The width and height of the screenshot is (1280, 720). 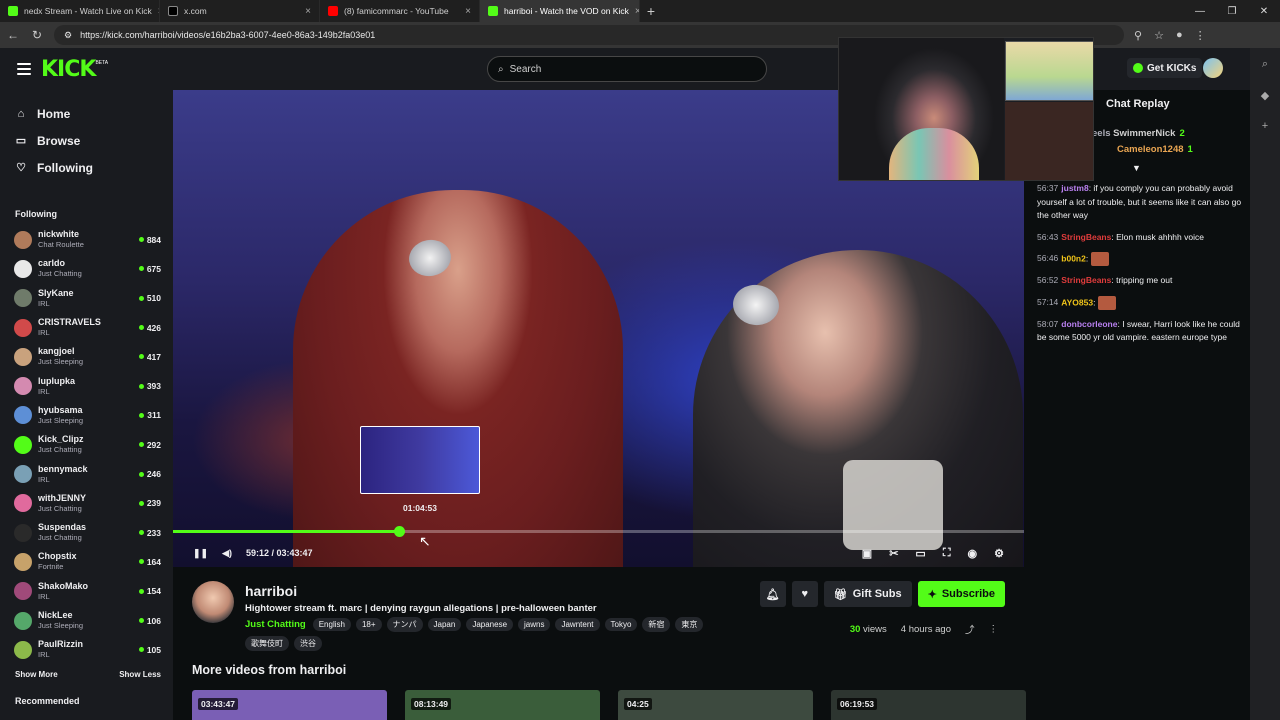 I want to click on back-icon: ←, so click(x=13, y=35).